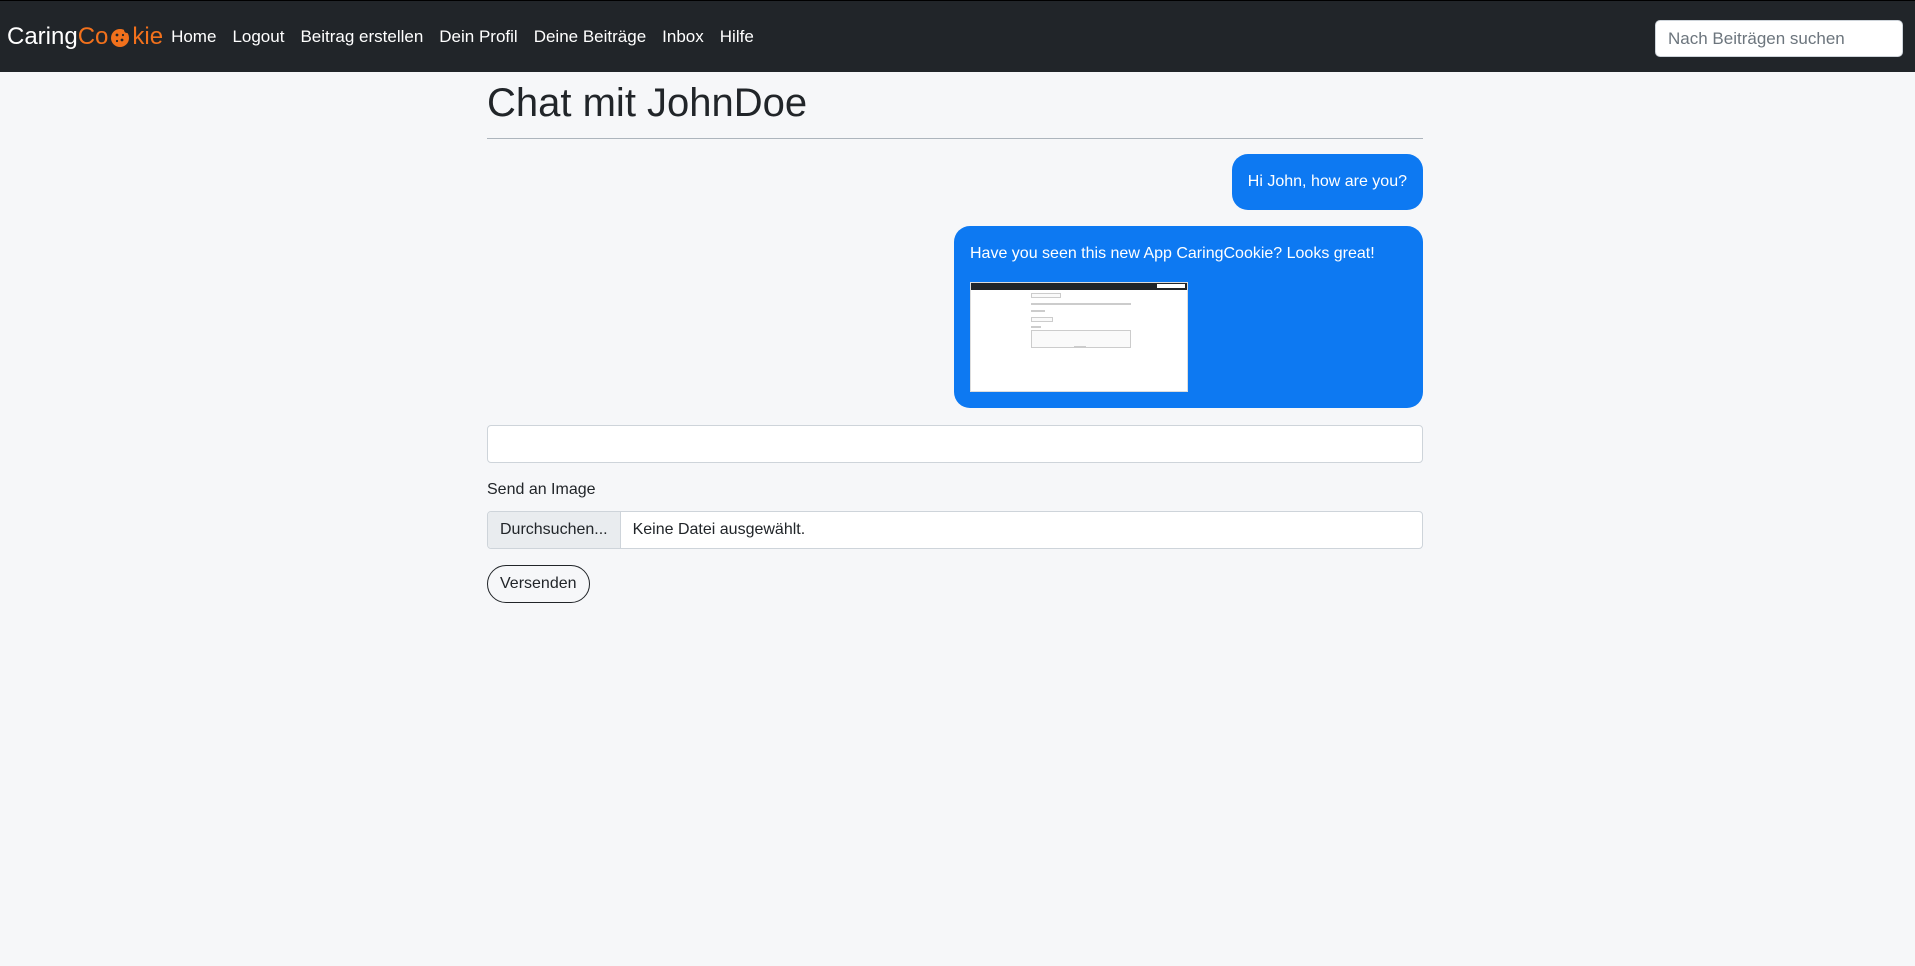 Image resolution: width=1915 pixels, height=966 pixels. What do you see at coordinates (719, 529) in the screenshot?
I see `file-status: Keine Datei ausgewählt.` at bounding box center [719, 529].